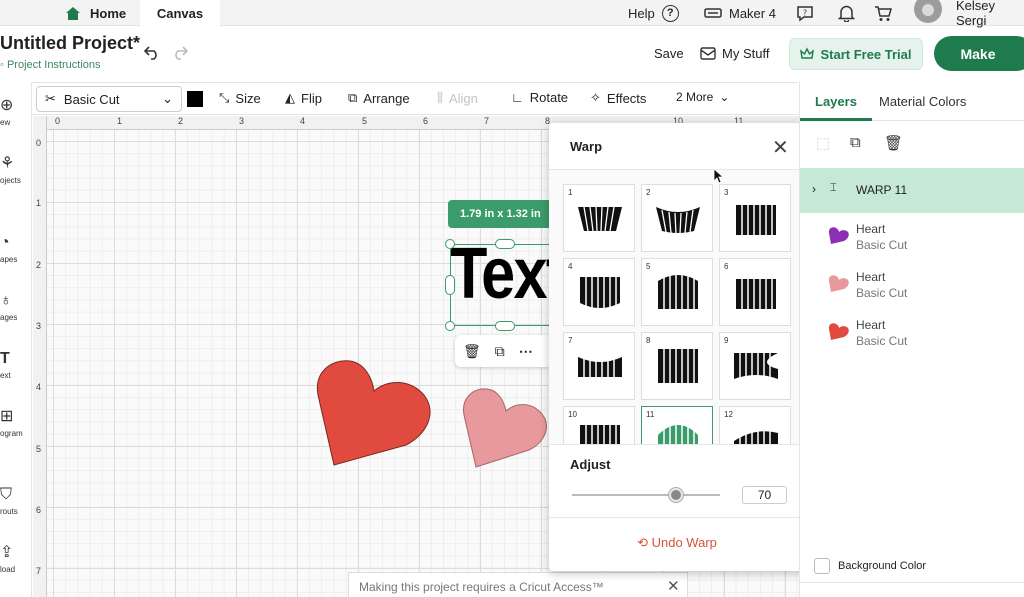 This screenshot has height=597, width=1024. Describe the element at coordinates (695, 97) in the screenshot. I see `more-label: 2 More` at that location.